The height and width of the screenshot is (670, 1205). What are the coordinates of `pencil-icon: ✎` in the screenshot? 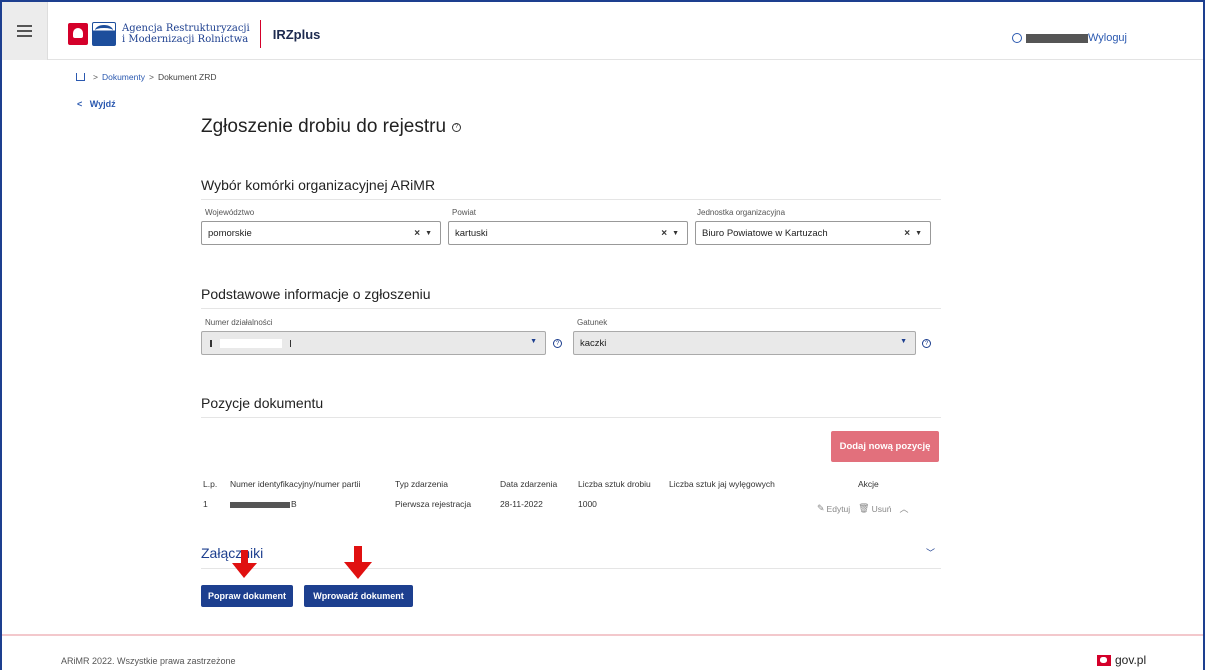 It's located at (821, 508).